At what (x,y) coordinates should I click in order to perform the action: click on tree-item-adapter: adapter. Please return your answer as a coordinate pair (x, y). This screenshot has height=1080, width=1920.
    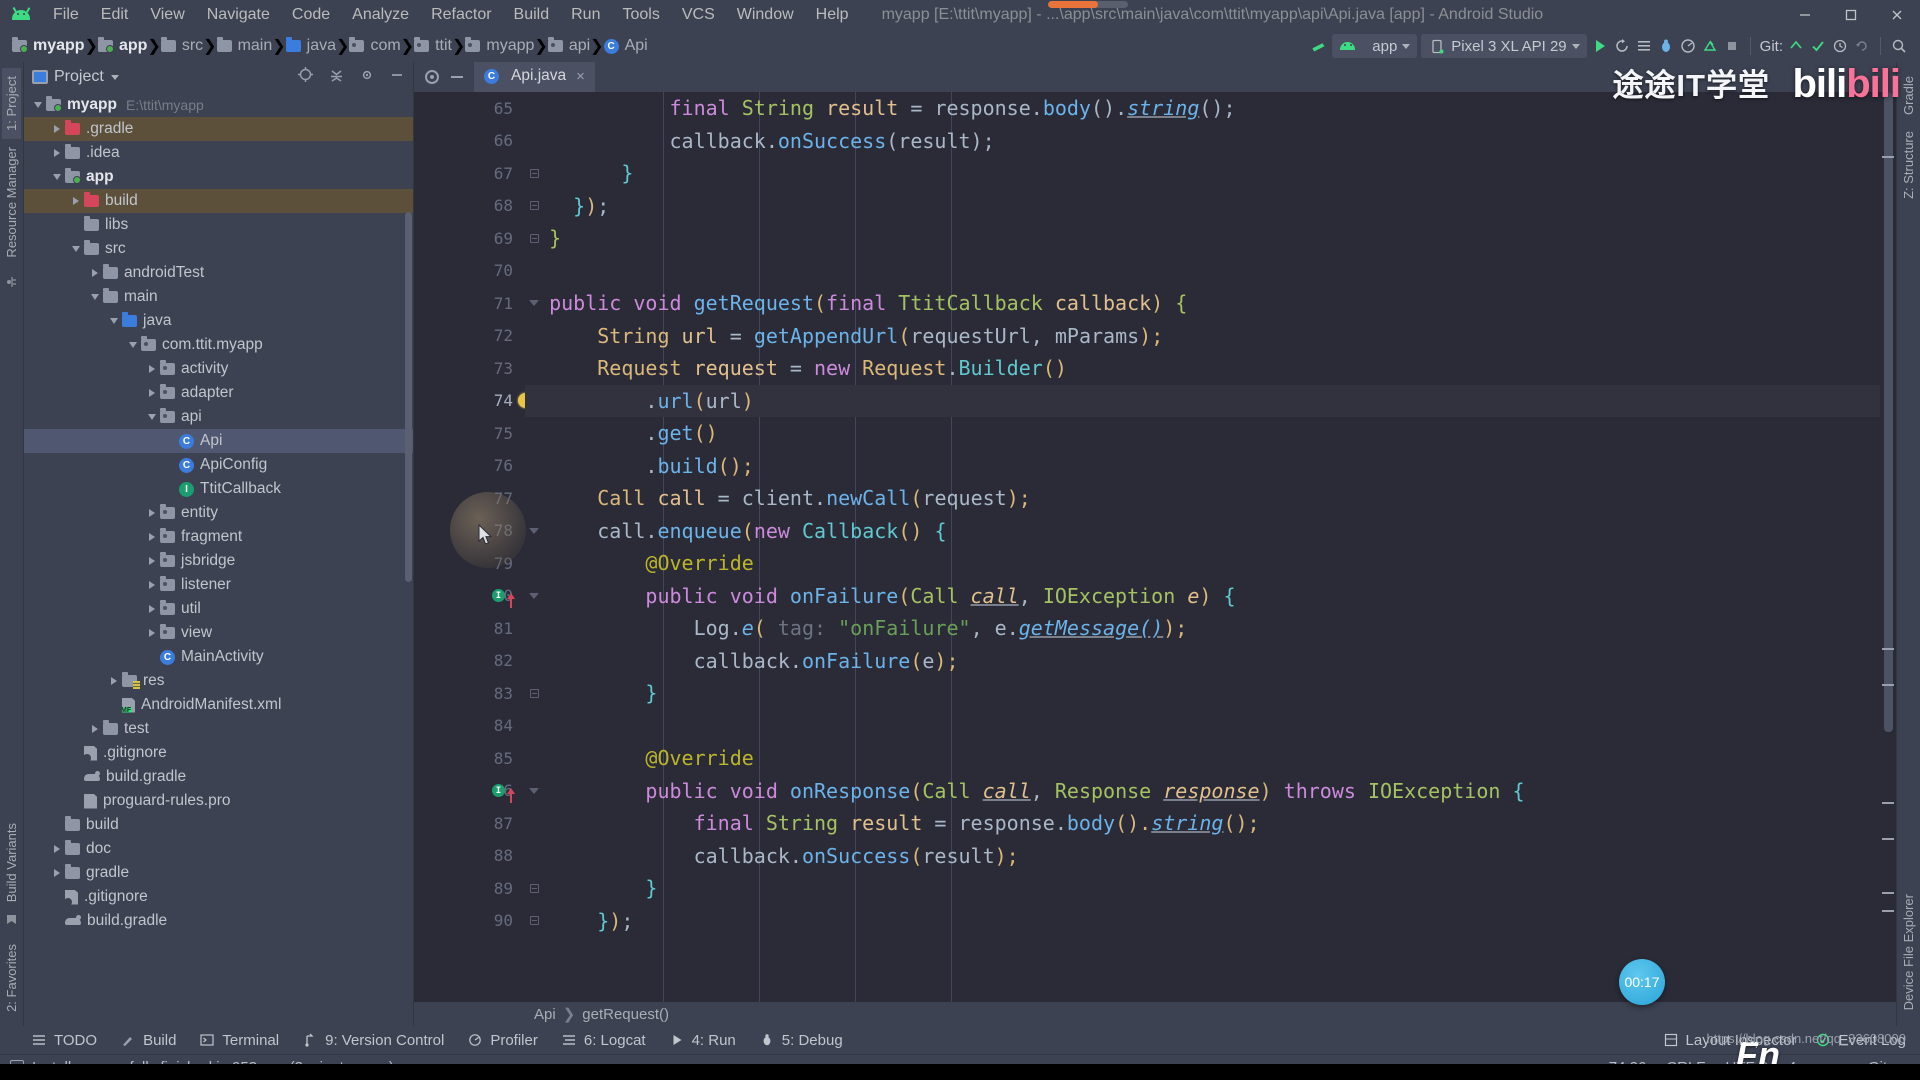
    Looking at the image, I should click on (218, 393).